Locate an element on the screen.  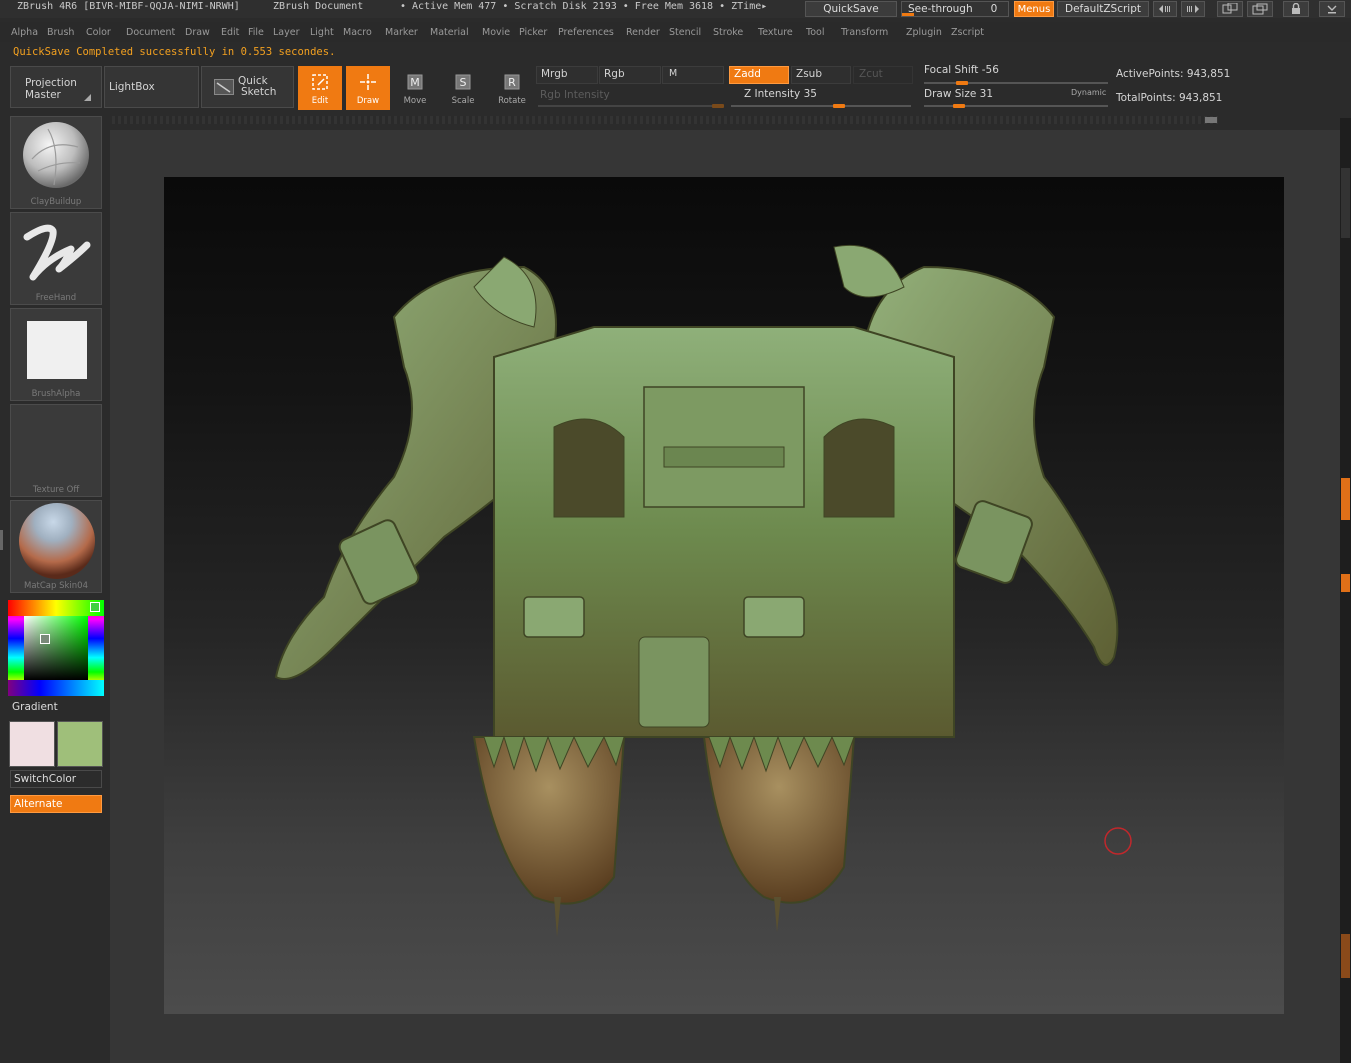
lightbox-button: LightBox is located at coordinates (151, 87).